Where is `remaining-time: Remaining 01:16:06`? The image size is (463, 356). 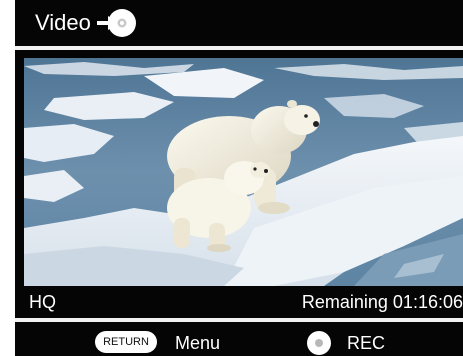
remaining-time: Remaining 01:16:06 is located at coordinates (382, 302).